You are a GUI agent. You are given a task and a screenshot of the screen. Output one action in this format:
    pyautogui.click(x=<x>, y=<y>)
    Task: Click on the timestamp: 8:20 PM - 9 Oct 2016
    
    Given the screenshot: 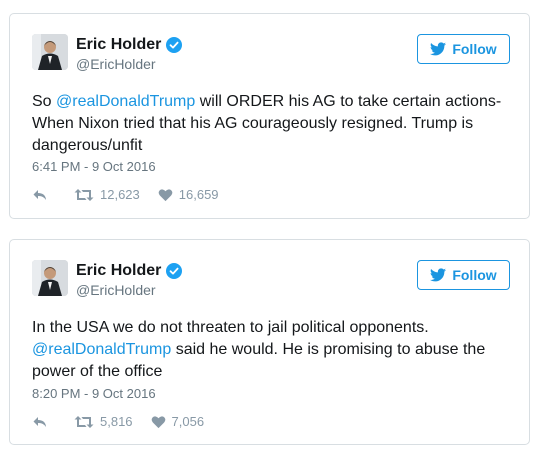 What is the action you would take?
    pyautogui.click(x=94, y=393)
    